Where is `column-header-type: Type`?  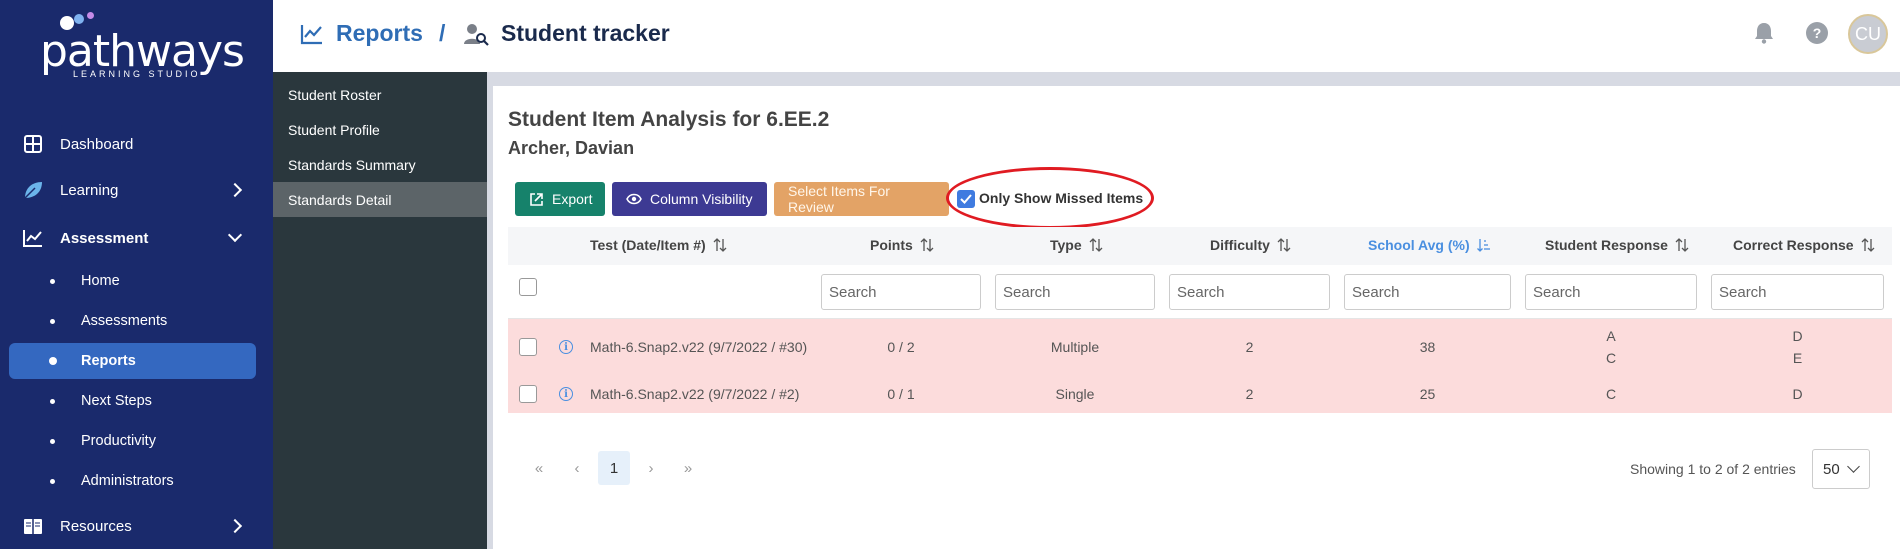
column-header-type: Type is located at coordinates (1076, 245).